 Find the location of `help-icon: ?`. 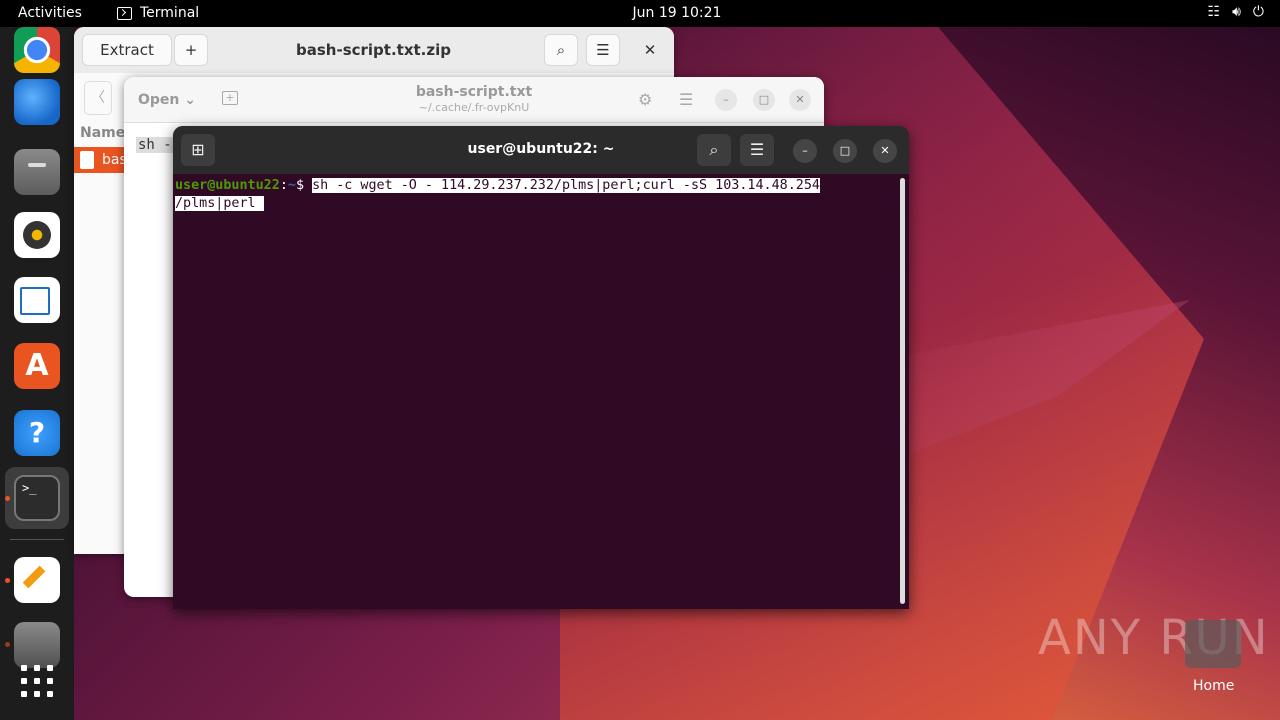

help-icon: ? is located at coordinates (37, 433).